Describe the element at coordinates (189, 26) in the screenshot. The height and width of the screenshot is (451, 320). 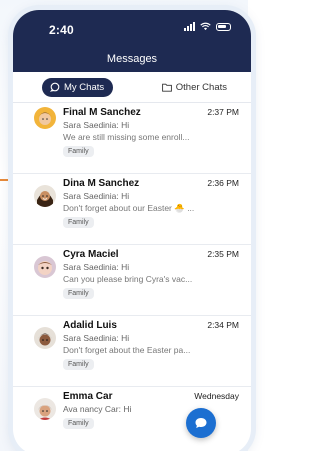
I see `signal-icon` at that location.